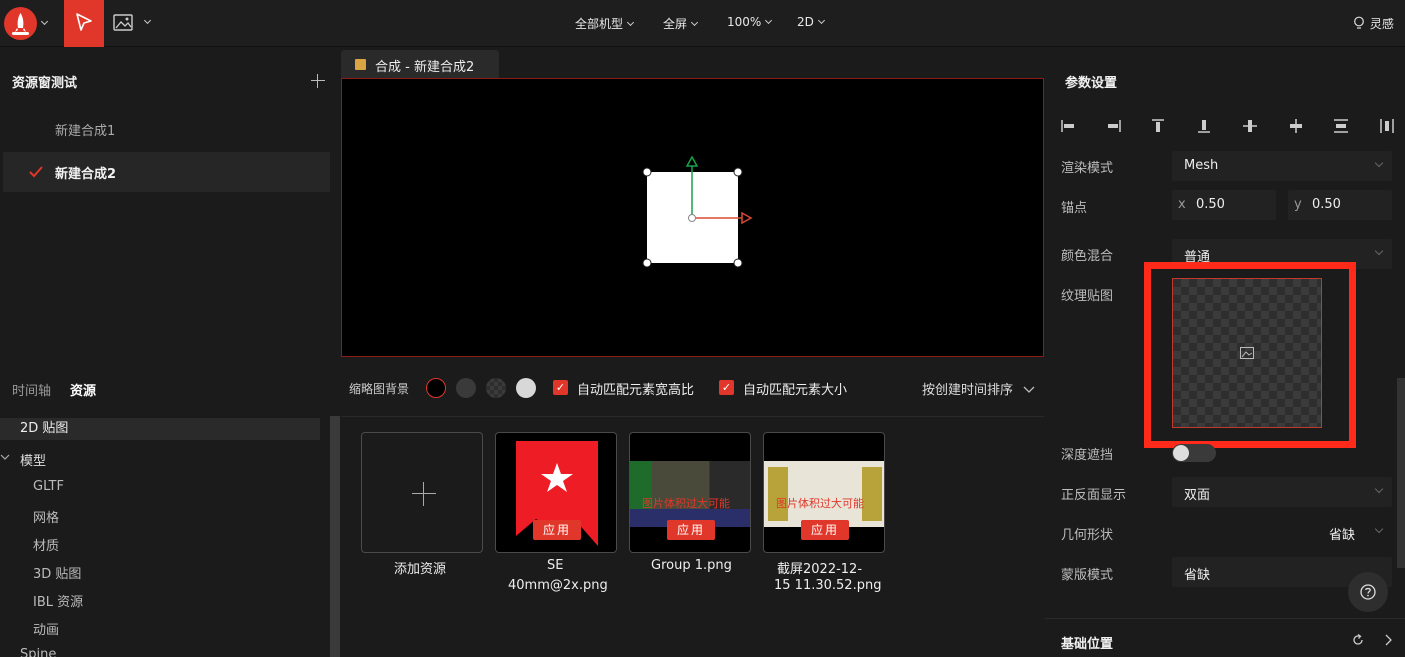 This screenshot has height=657, width=1405. Describe the element at coordinates (558, 585) in the screenshot. I see `asset-name: 40mm@2x.png` at that location.